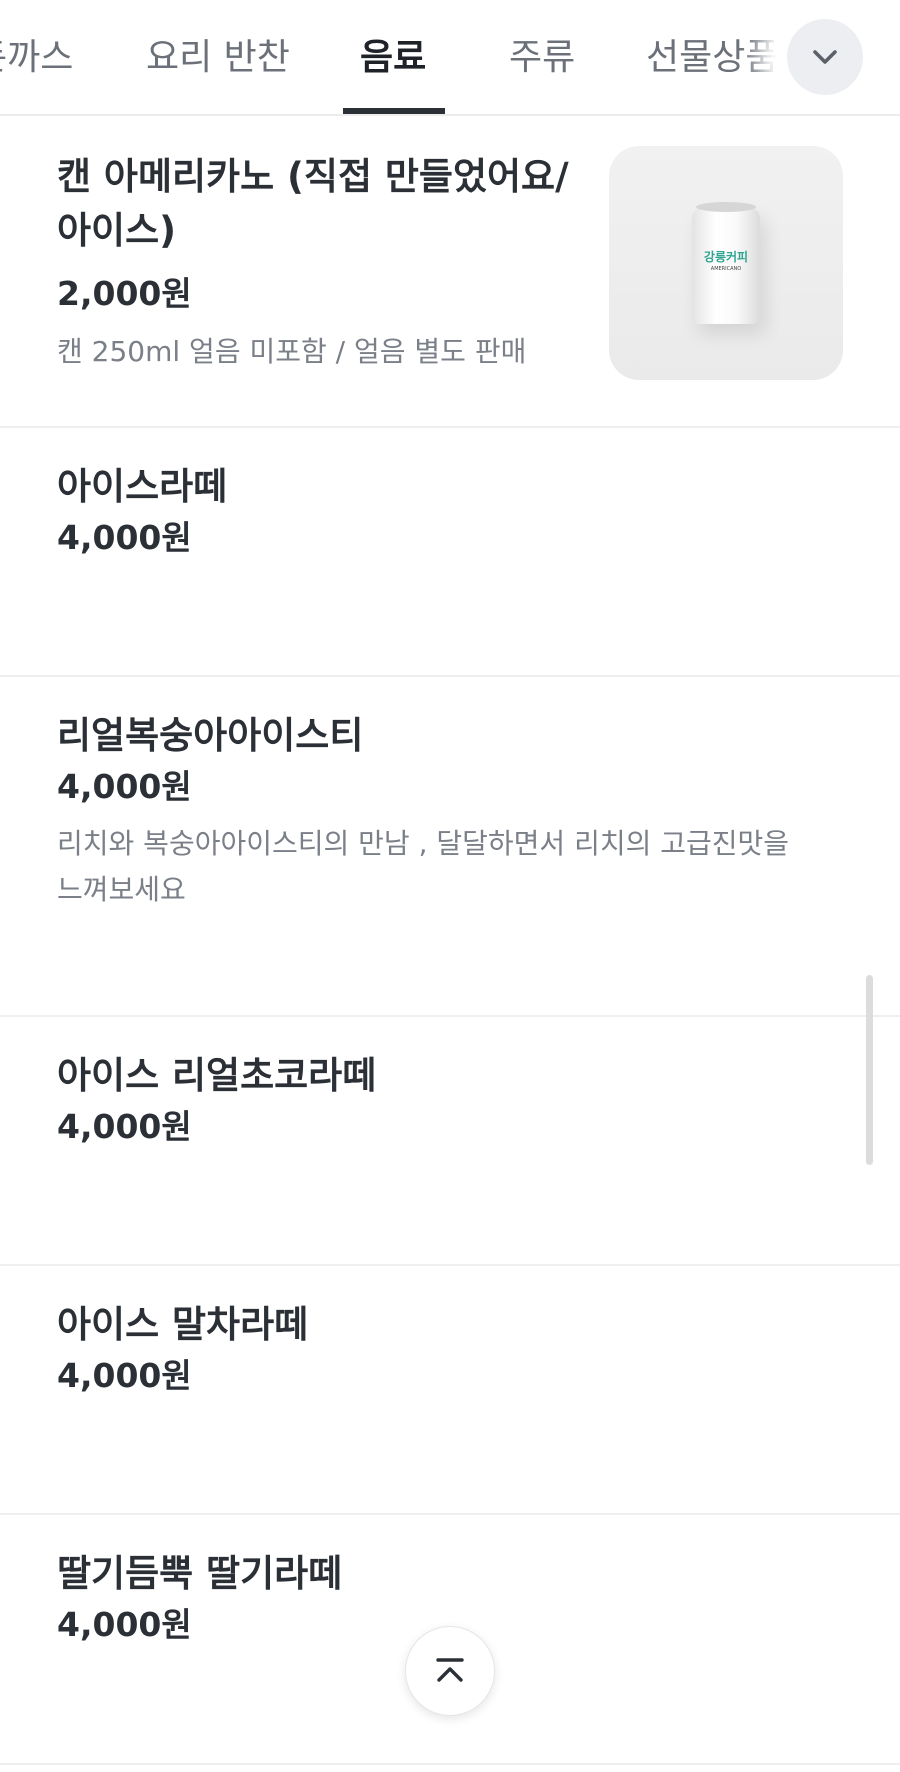 This screenshot has height=1772, width=900. What do you see at coordinates (393, 54) in the screenshot?
I see `tab-beverages: 음료` at bounding box center [393, 54].